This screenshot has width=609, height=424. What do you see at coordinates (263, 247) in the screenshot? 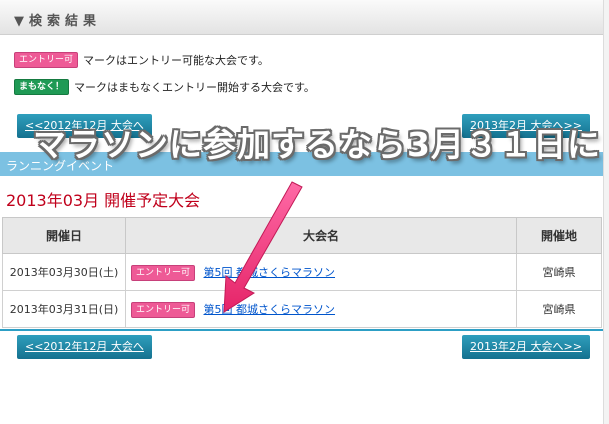
I see `pointer-arrow-icon` at bounding box center [263, 247].